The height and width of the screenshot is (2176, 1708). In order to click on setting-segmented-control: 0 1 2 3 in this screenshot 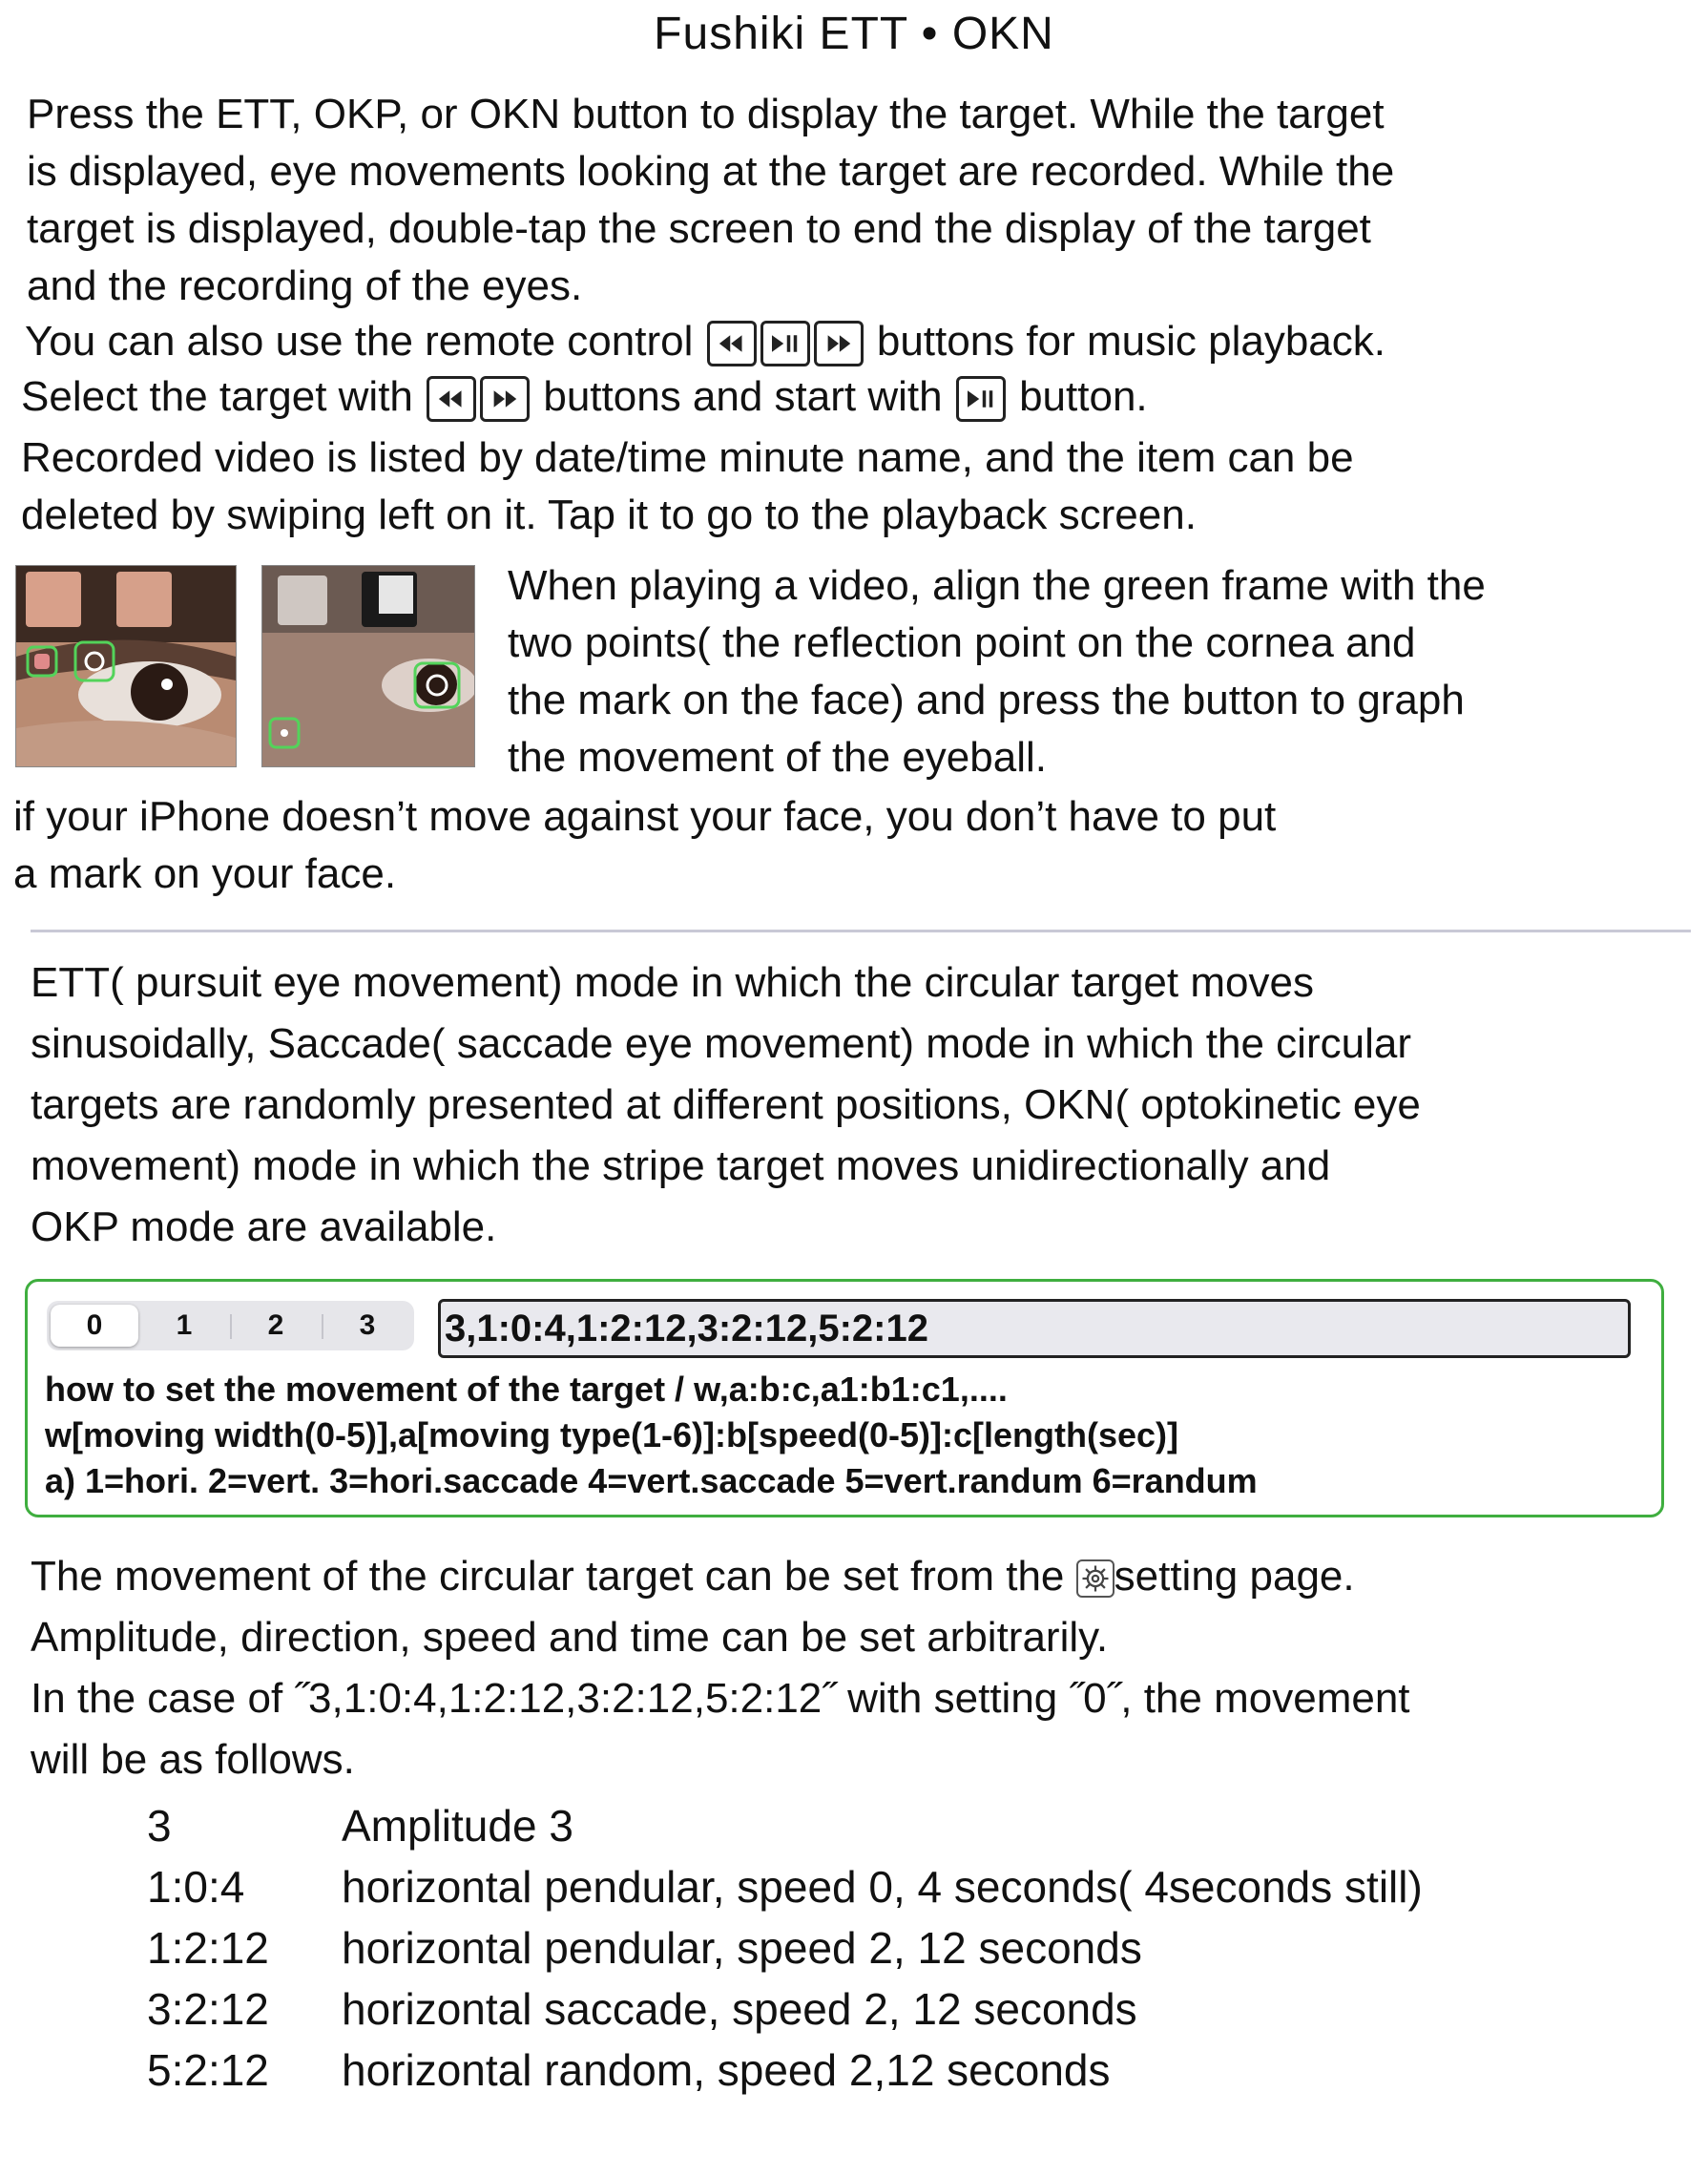, I will do `click(230, 1325)`.